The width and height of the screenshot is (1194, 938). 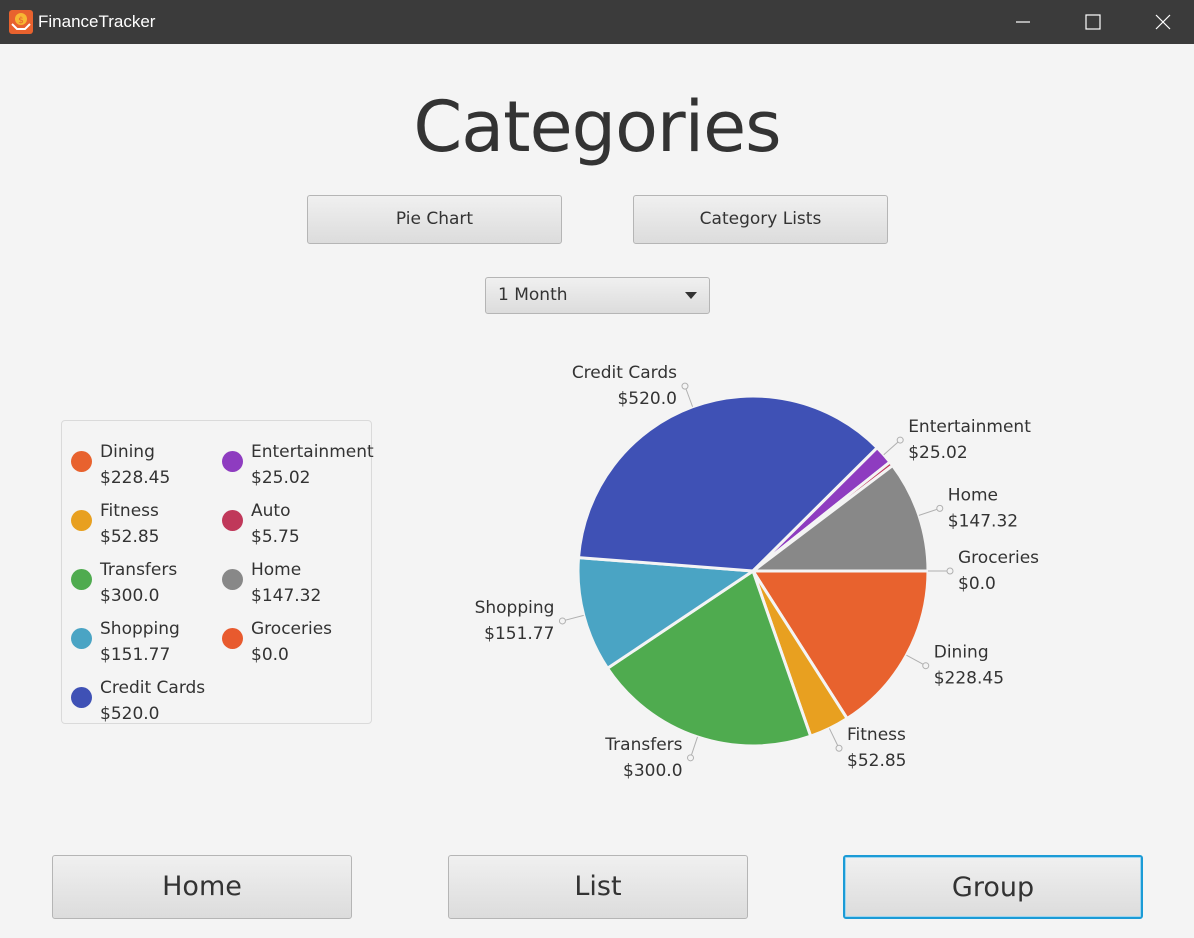 What do you see at coordinates (598, 887) in the screenshot?
I see `list-button: List` at bounding box center [598, 887].